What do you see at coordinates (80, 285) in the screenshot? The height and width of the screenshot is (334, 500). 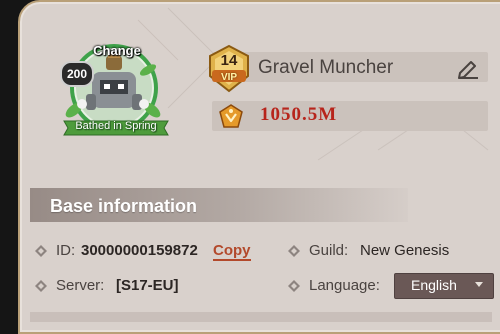 I see `server-label: Server:` at bounding box center [80, 285].